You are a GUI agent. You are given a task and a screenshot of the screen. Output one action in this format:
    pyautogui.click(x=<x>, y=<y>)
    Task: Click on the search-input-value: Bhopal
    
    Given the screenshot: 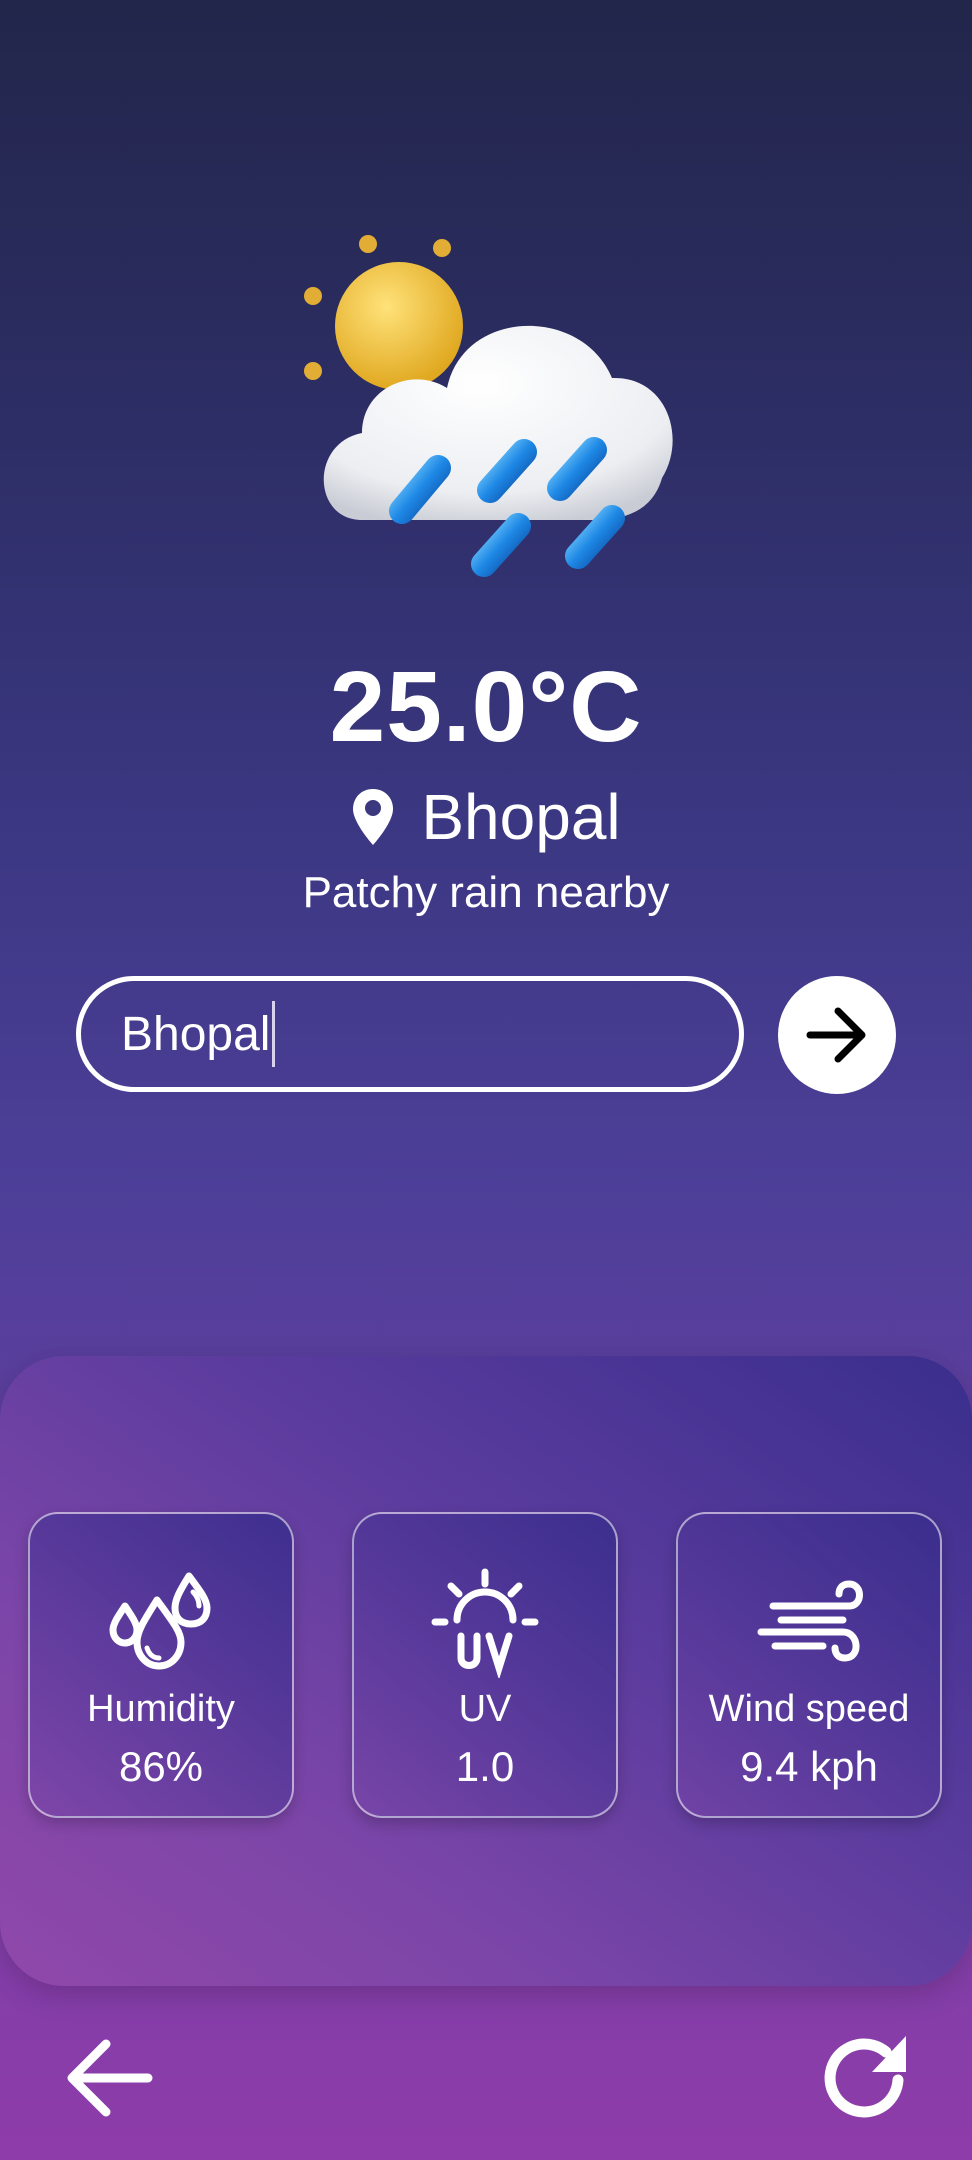 What is the action you would take?
    pyautogui.click(x=195, y=1034)
    